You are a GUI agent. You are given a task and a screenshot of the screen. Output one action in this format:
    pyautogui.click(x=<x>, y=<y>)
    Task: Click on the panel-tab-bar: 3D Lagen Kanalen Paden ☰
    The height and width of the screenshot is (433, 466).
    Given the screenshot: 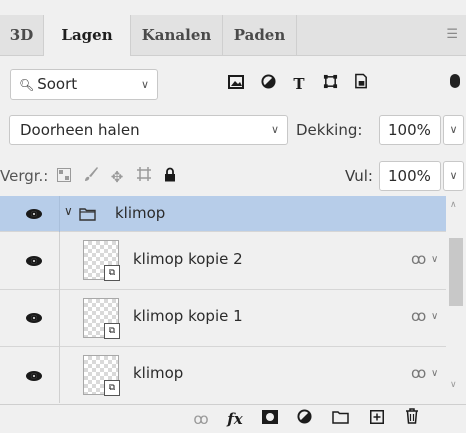 What is the action you would take?
    pyautogui.click(x=233, y=35)
    